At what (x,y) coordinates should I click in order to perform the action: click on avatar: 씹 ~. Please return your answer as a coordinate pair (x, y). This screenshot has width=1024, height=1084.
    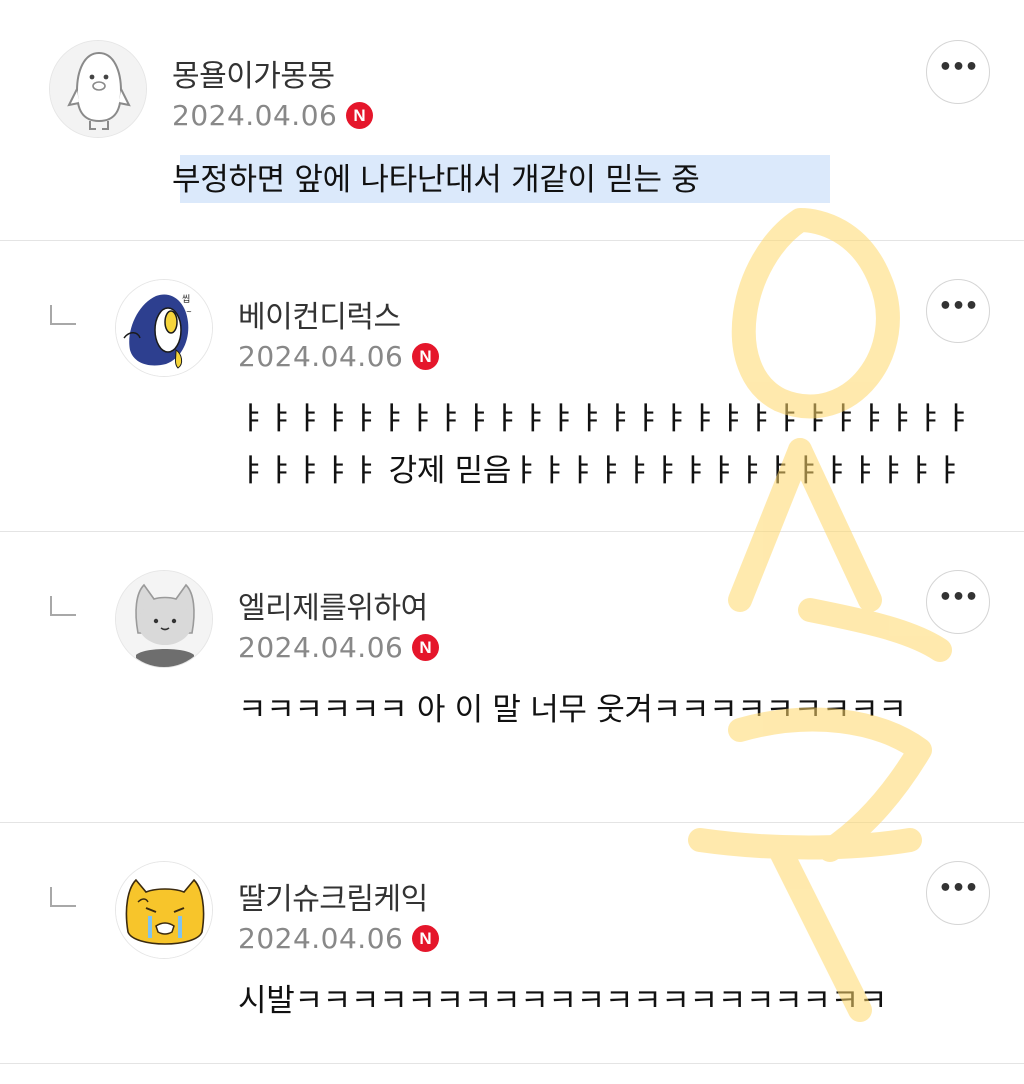
    Looking at the image, I should click on (164, 328).